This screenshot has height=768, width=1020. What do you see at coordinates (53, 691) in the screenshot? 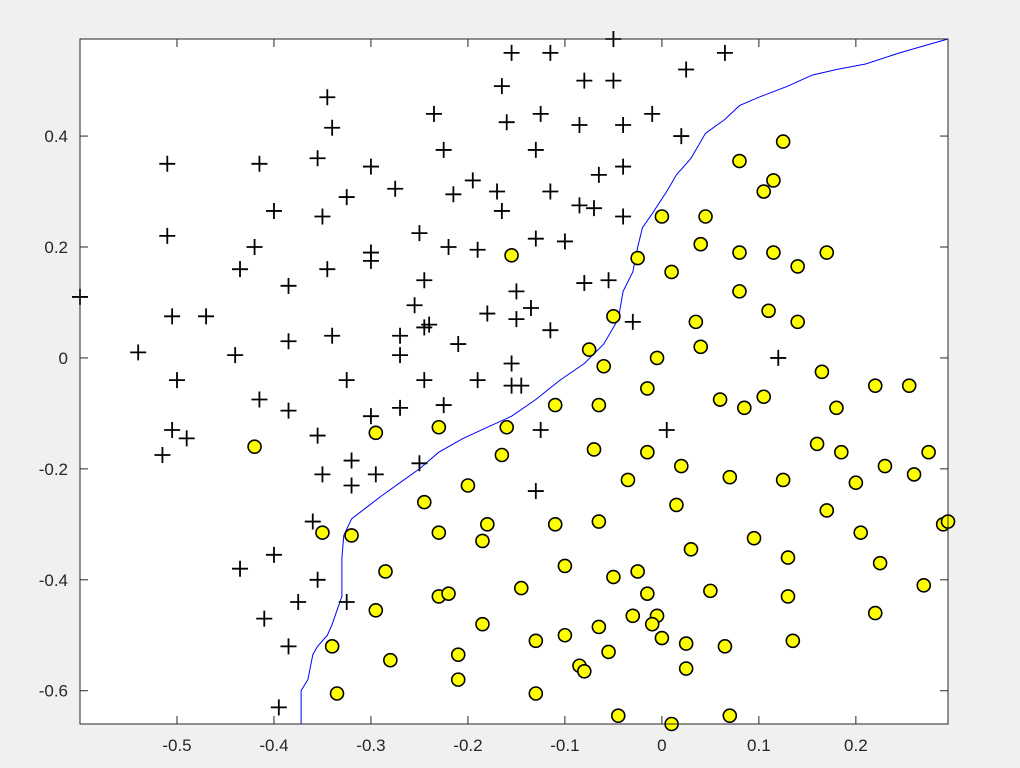
I see `y-tick-label: -0.6` at bounding box center [53, 691].